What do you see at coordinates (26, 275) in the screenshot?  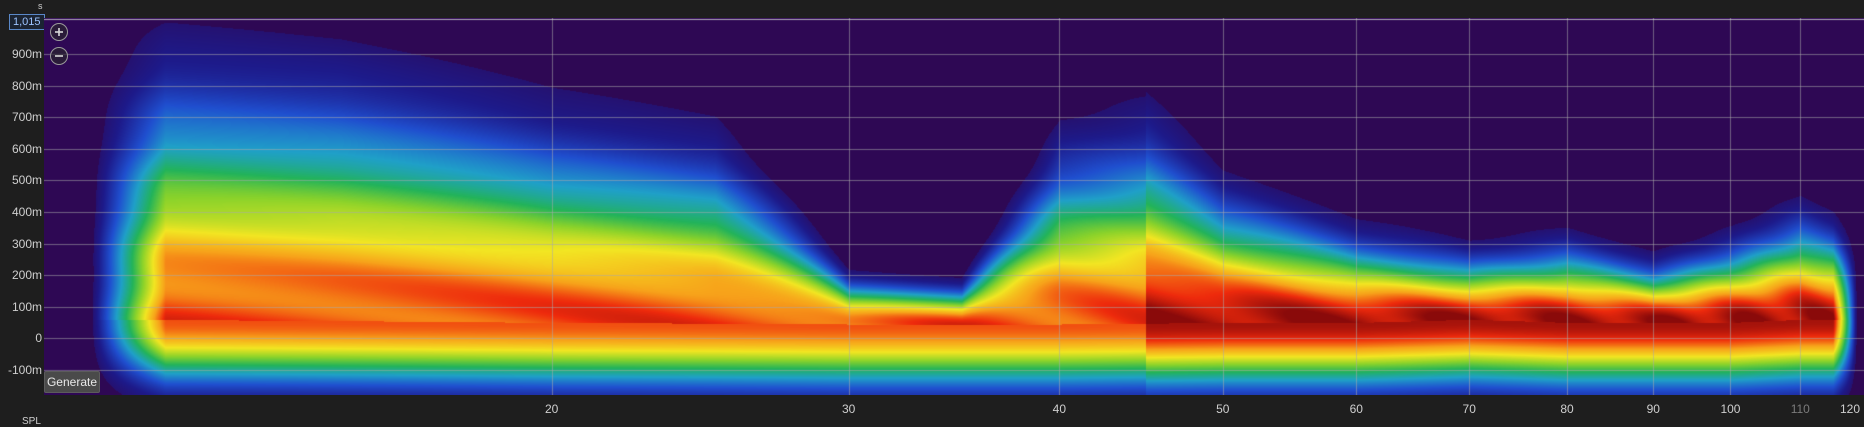 I see `y-tick-label: 200m` at bounding box center [26, 275].